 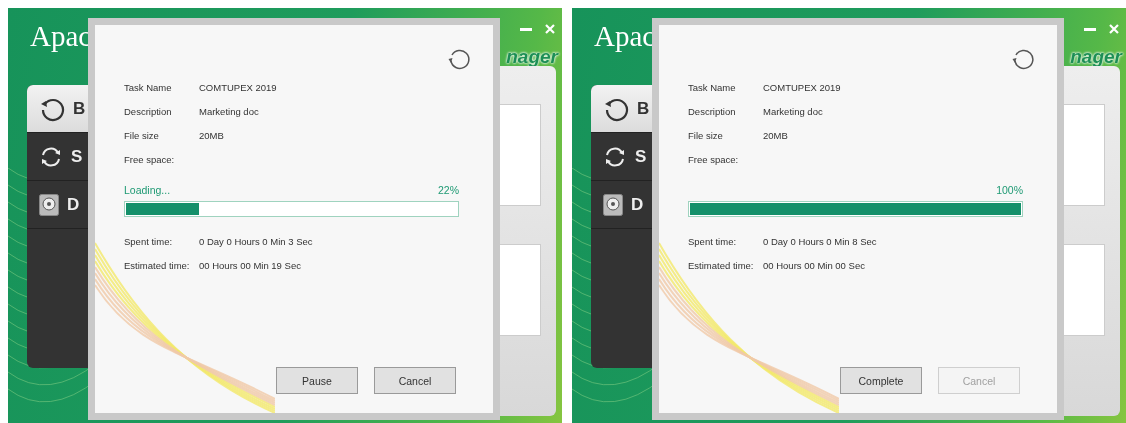 What do you see at coordinates (448, 190) in the screenshot?
I see `percent-text: 22%` at bounding box center [448, 190].